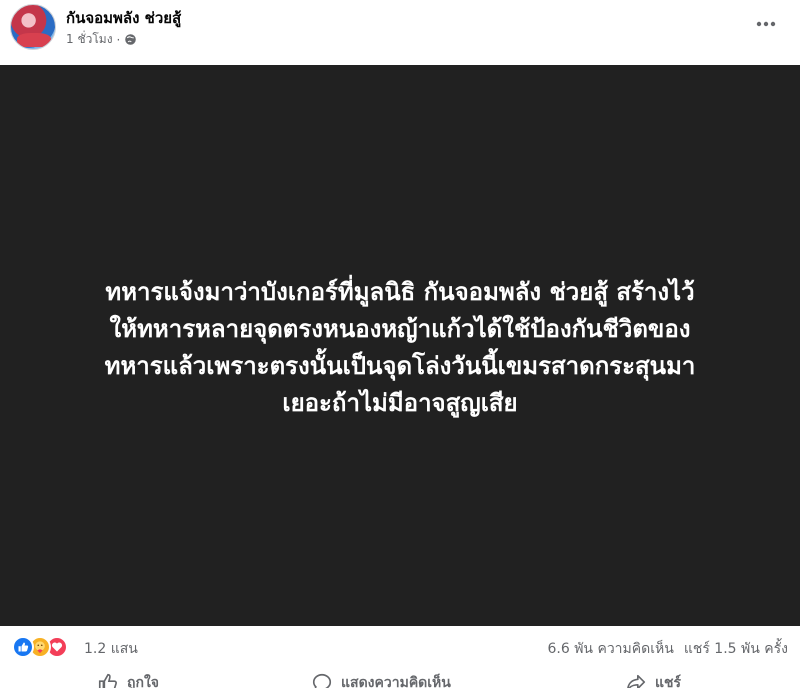 The height and width of the screenshot is (688, 800). I want to click on comment-button: แสดงความคิดเห็น, so click(381, 680).